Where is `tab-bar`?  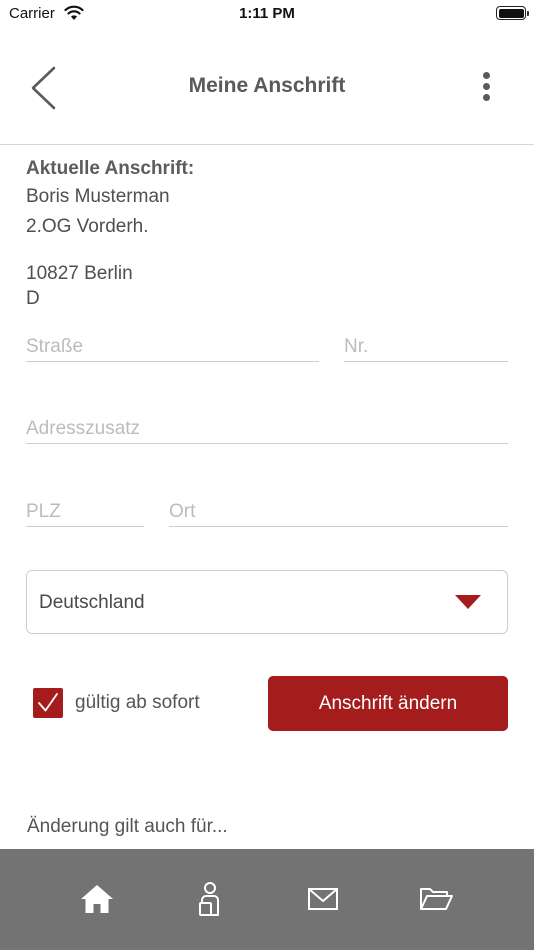 tab-bar is located at coordinates (267, 899).